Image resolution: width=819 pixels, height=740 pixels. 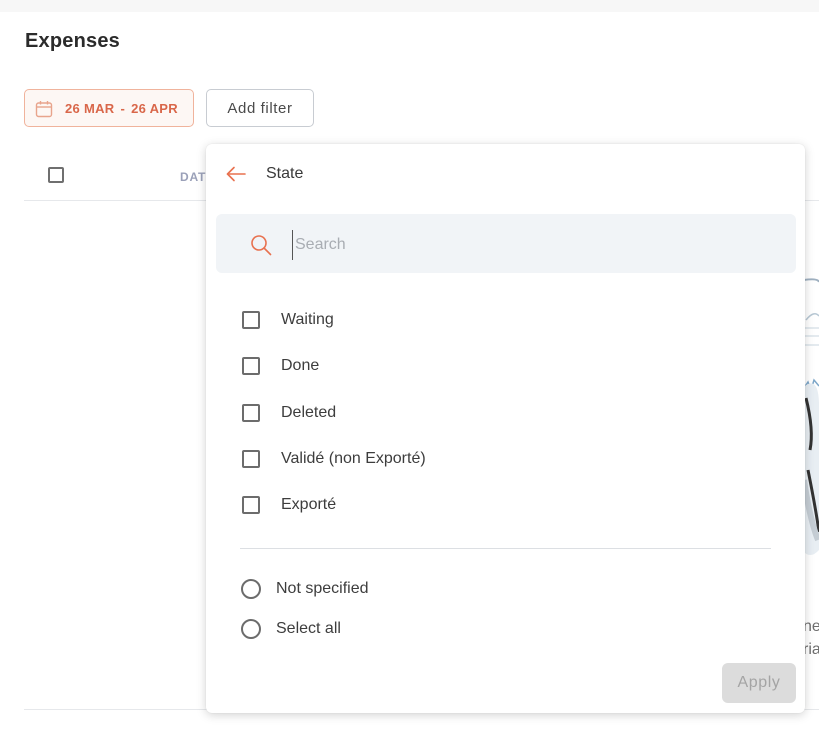 What do you see at coordinates (505, 548) in the screenshot?
I see `options-divider` at bounding box center [505, 548].